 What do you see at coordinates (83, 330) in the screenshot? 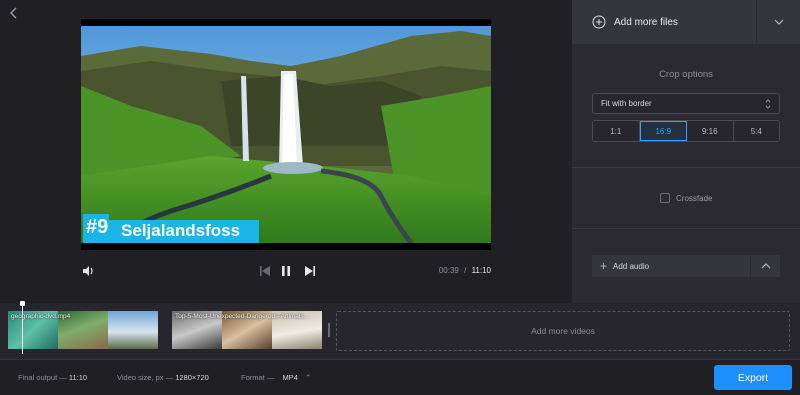
I see `timeline-clip: geographic-dvd.mp4` at bounding box center [83, 330].